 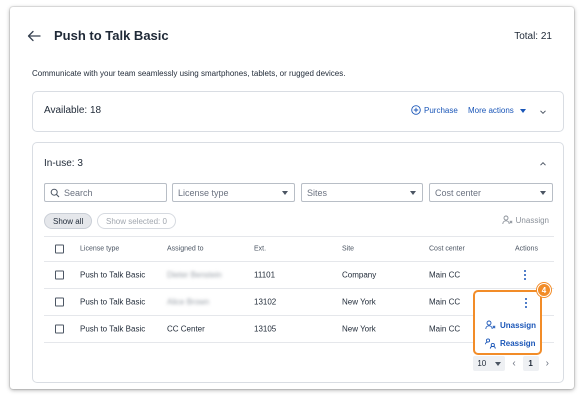 What do you see at coordinates (233, 192) in the screenshot?
I see `license-type-filter: License type` at bounding box center [233, 192].